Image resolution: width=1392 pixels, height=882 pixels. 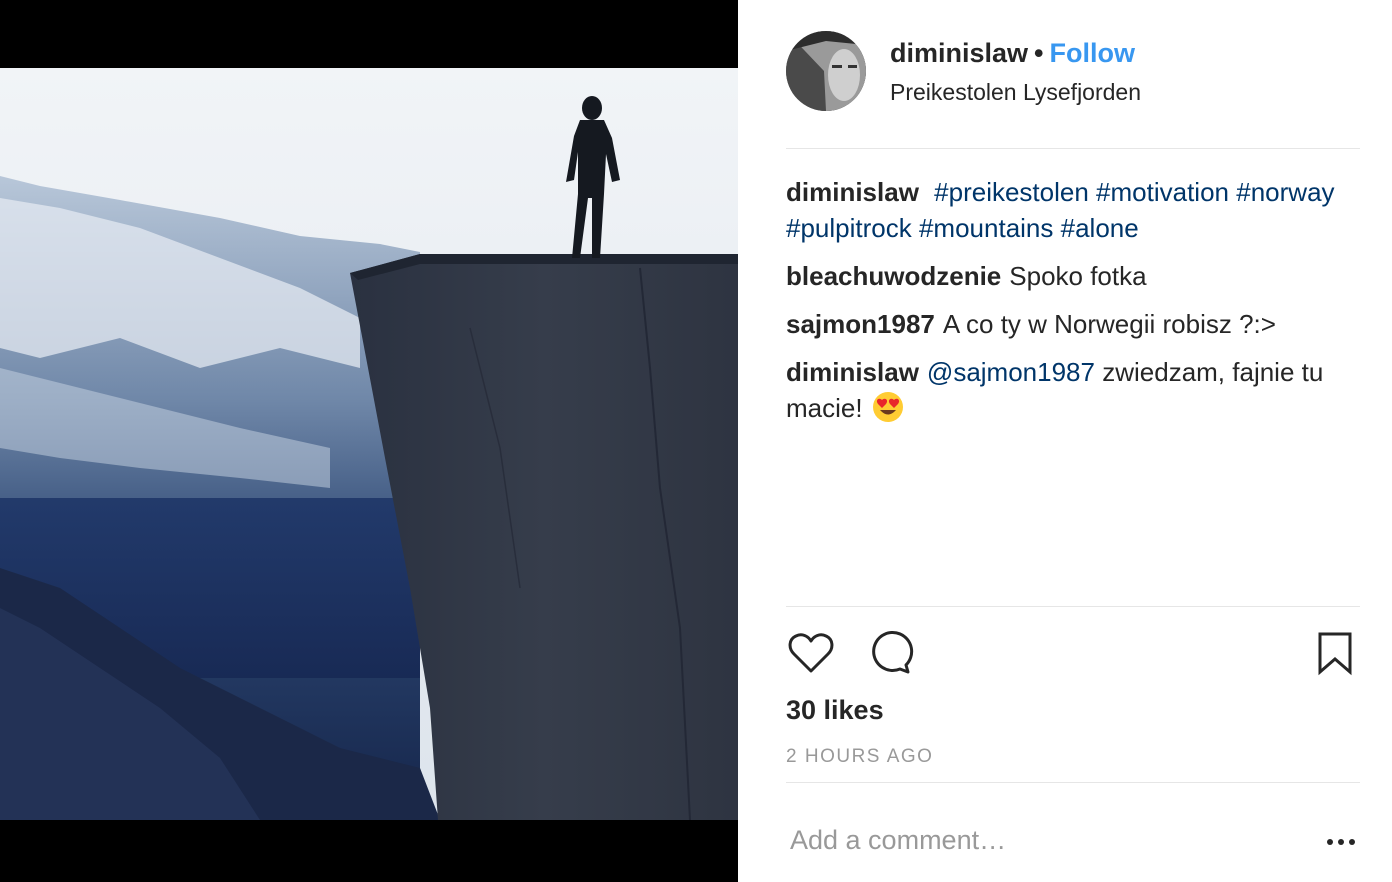 What do you see at coordinates (1073, 148) in the screenshot?
I see `header-divider` at bounding box center [1073, 148].